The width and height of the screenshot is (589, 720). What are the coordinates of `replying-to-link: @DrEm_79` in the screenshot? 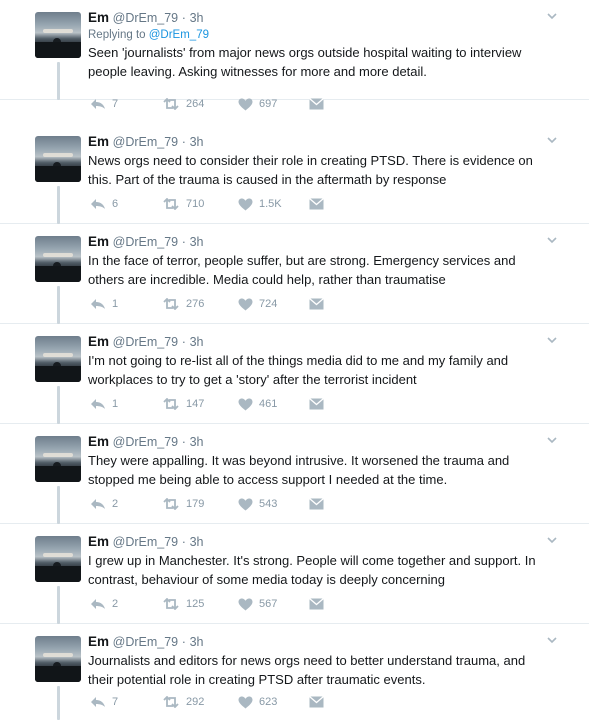 It's located at (179, 35).